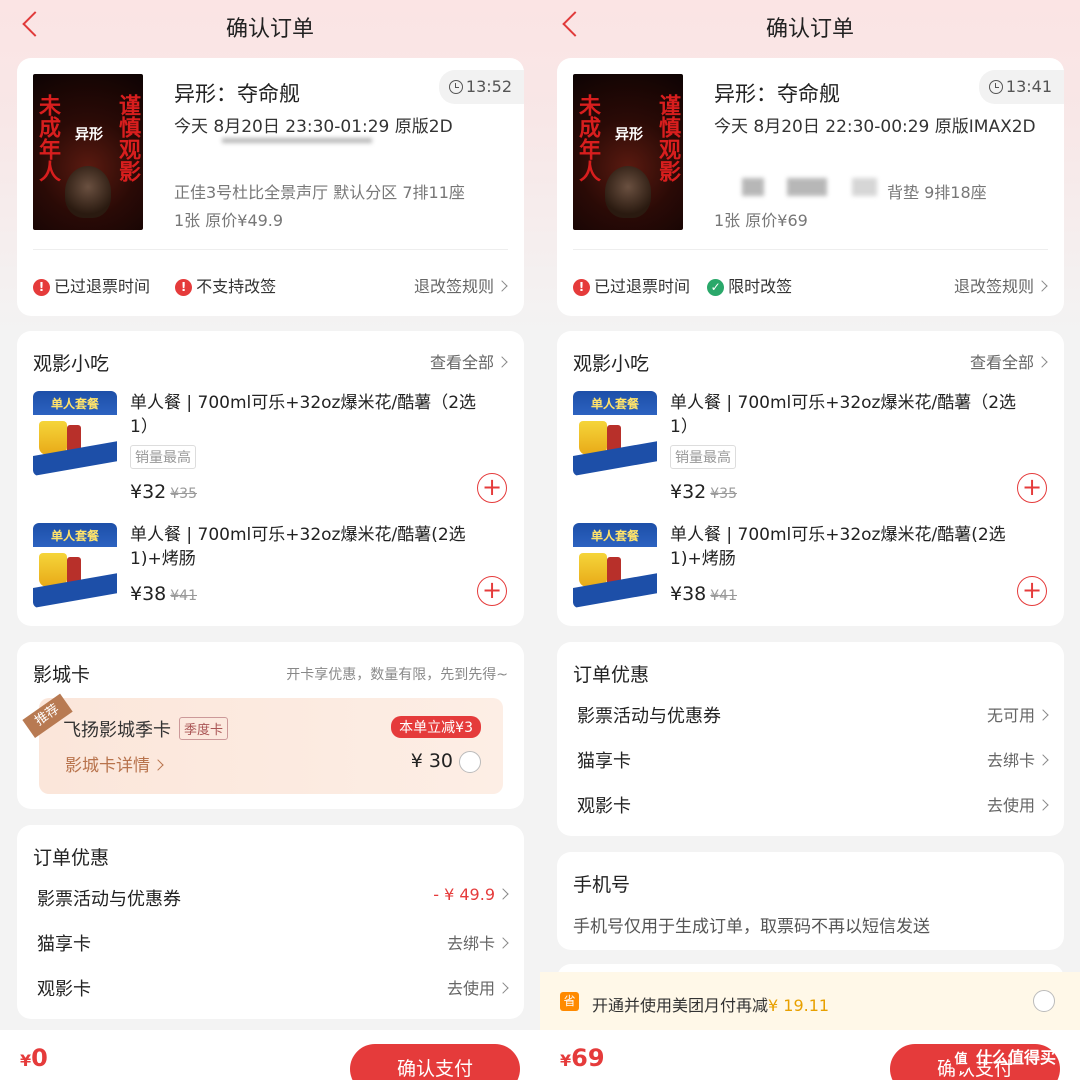 The width and height of the screenshot is (1080, 1080). Describe the element at coordinates (668, 138) in the screenshot. I see `poster-text-right: 谨慎观影` at that location.